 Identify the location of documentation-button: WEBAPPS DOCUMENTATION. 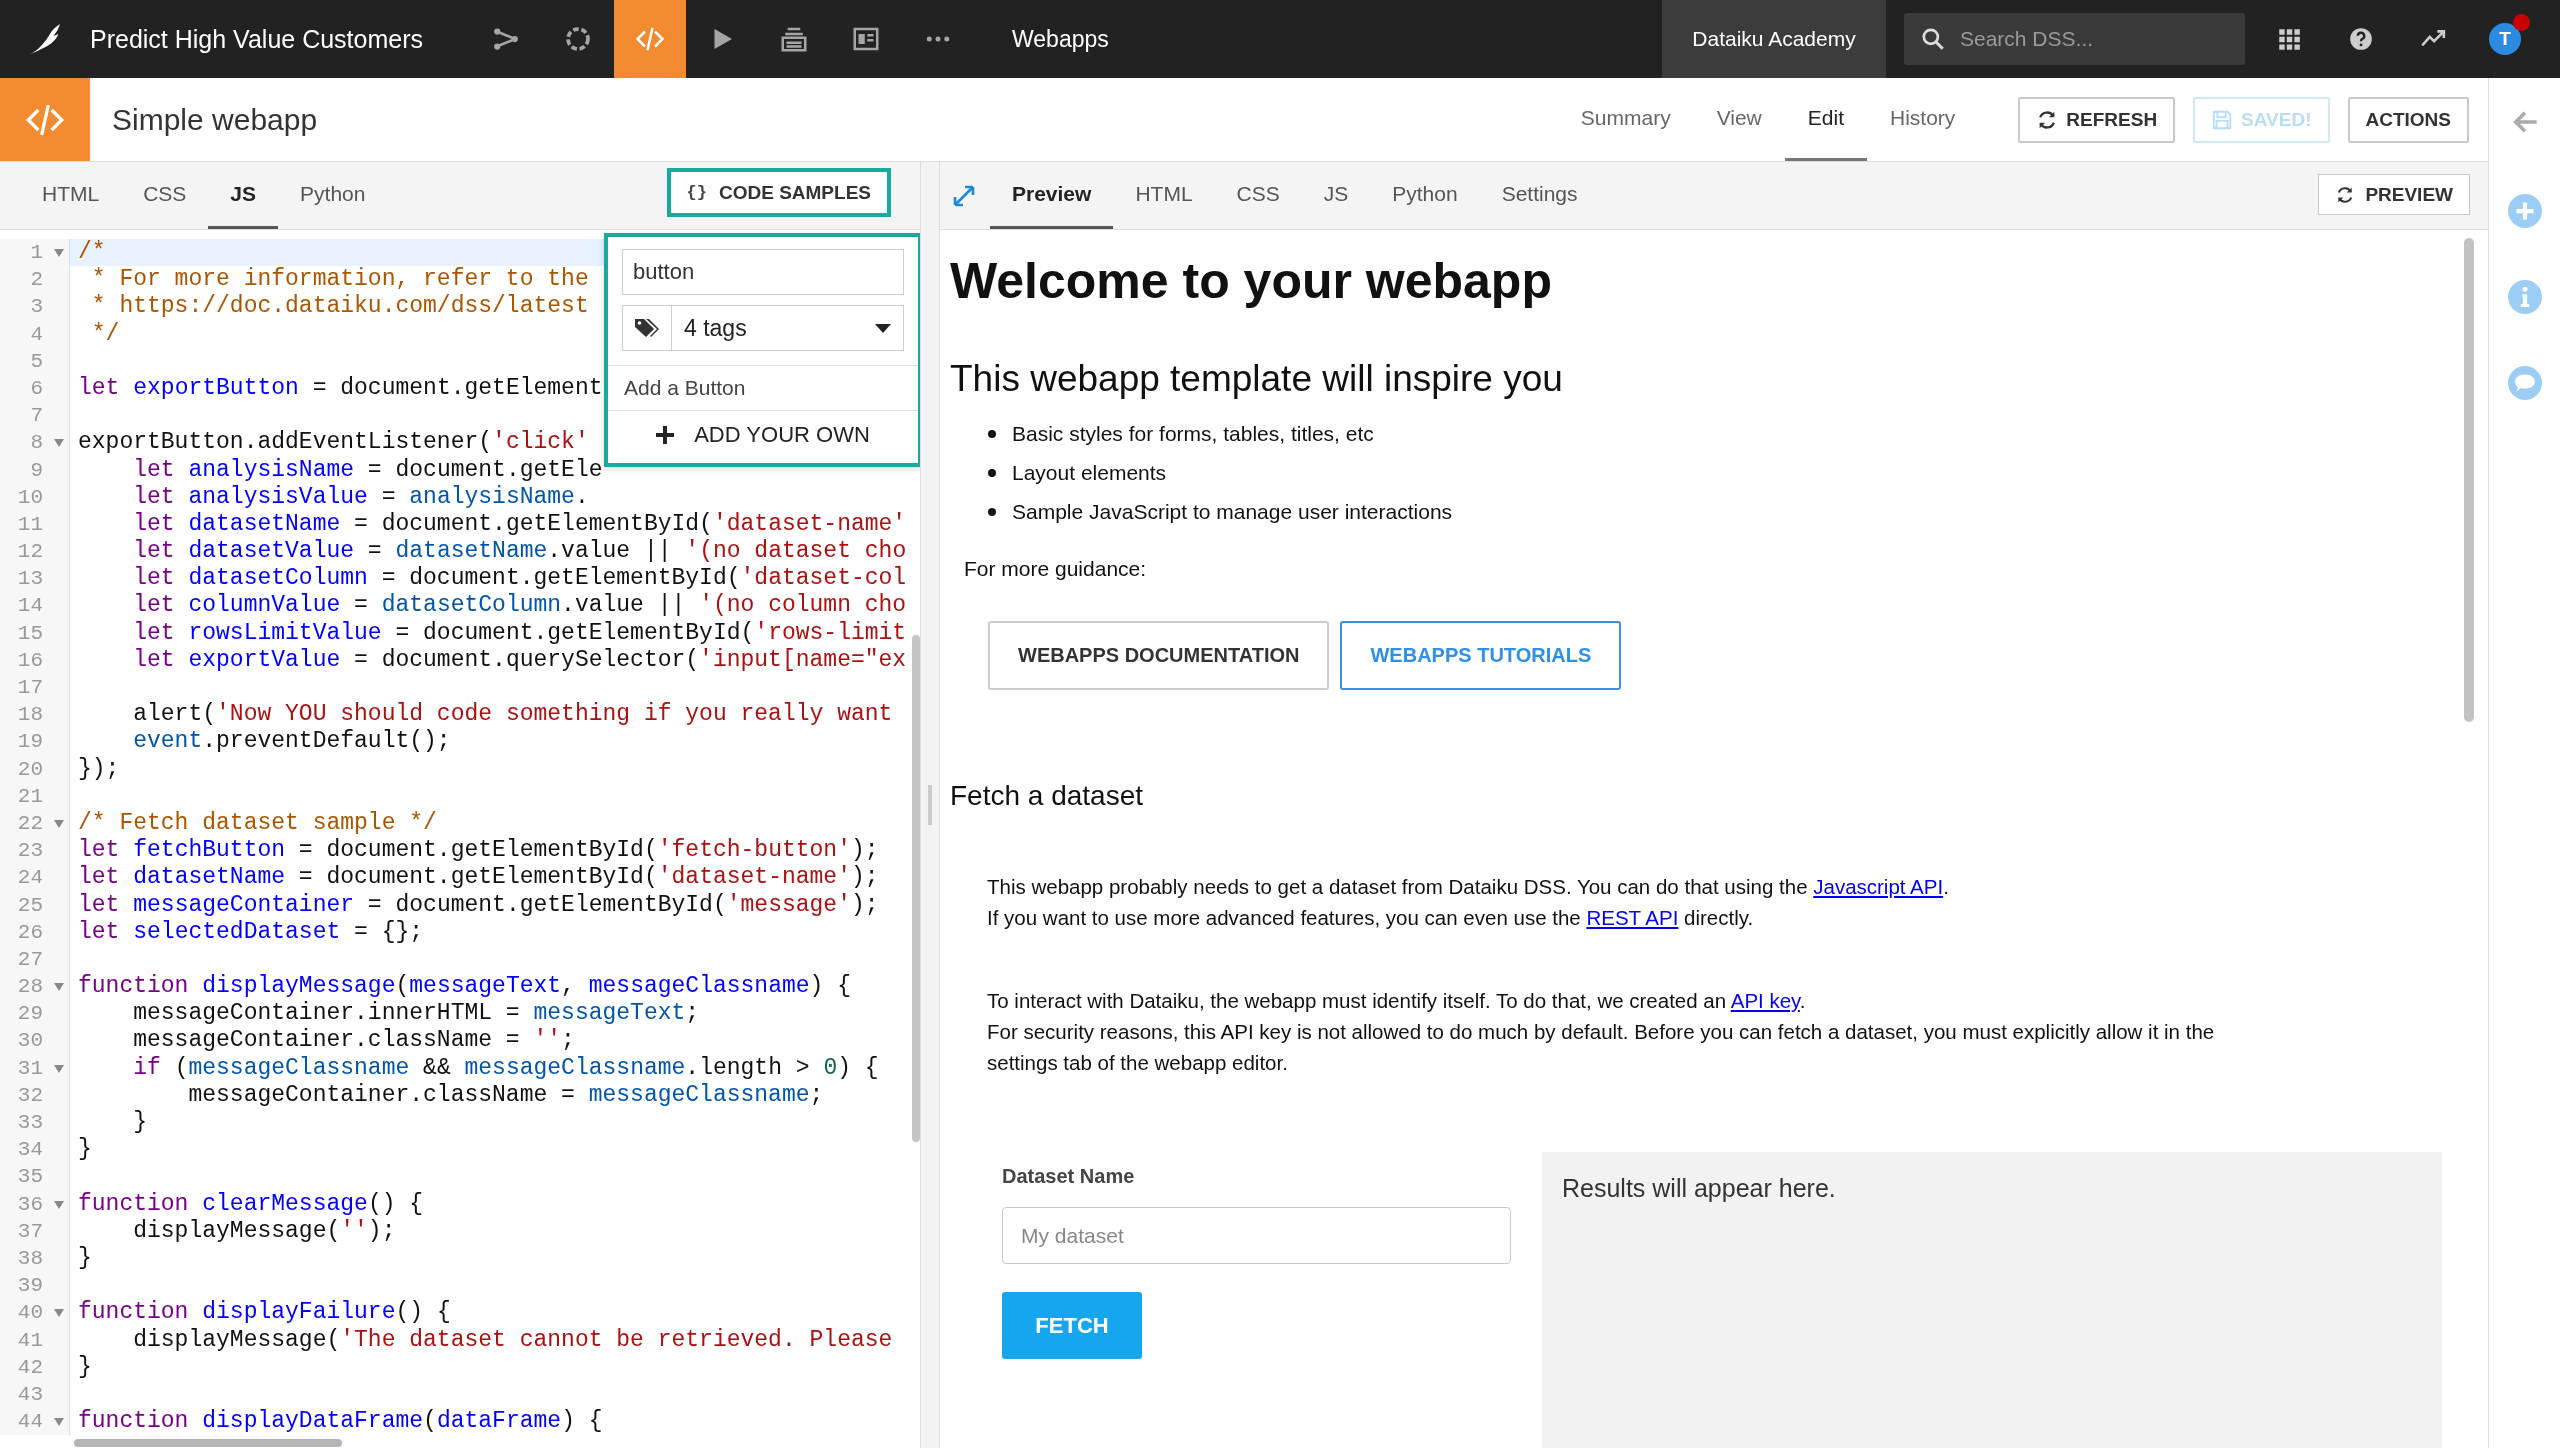
(1159, 655).